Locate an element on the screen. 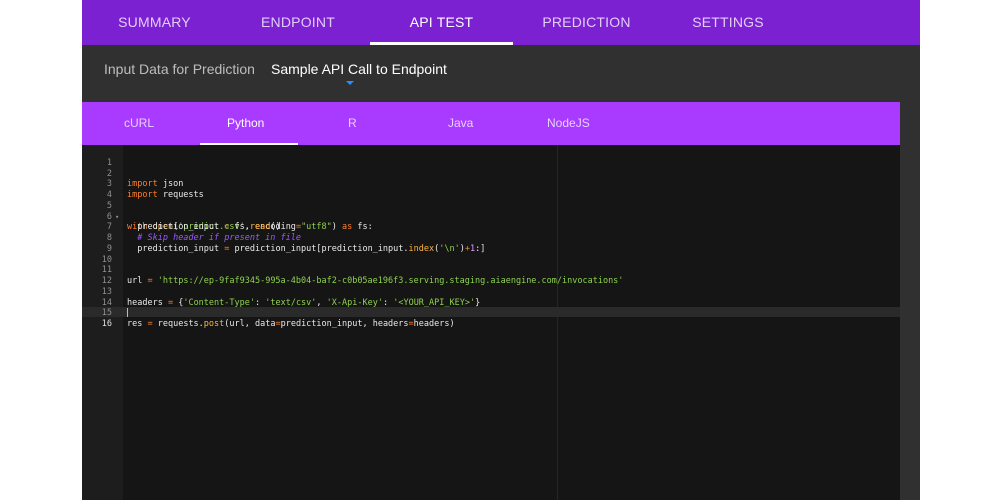 The height and width of the screenshot is (500, 1000). tab-settings: SETTINGS is located at coordinates (728, 22).